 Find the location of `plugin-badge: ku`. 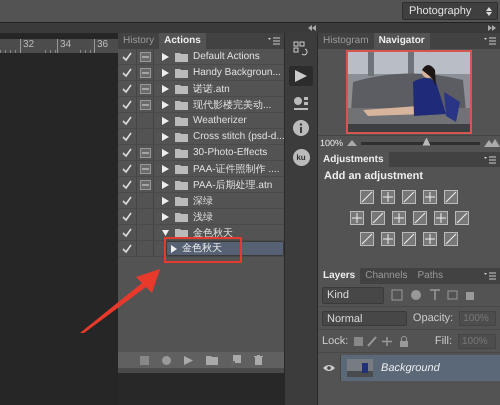

plugin-badge: ku is located at coordinates (301, 157).